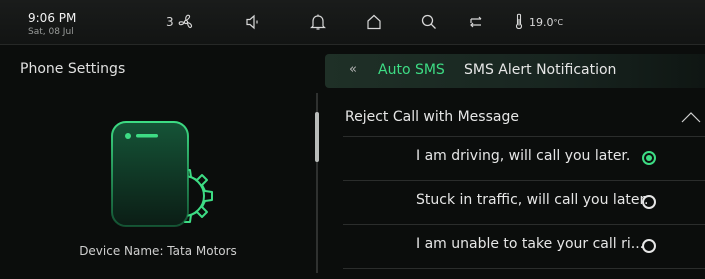 Image resolution: width=705 pixels, height=279 pixels. What do you see at coordinates (73, 69) in the screenshot?
I see `page-title: Phone Settings` at bounding box center [73, 69].